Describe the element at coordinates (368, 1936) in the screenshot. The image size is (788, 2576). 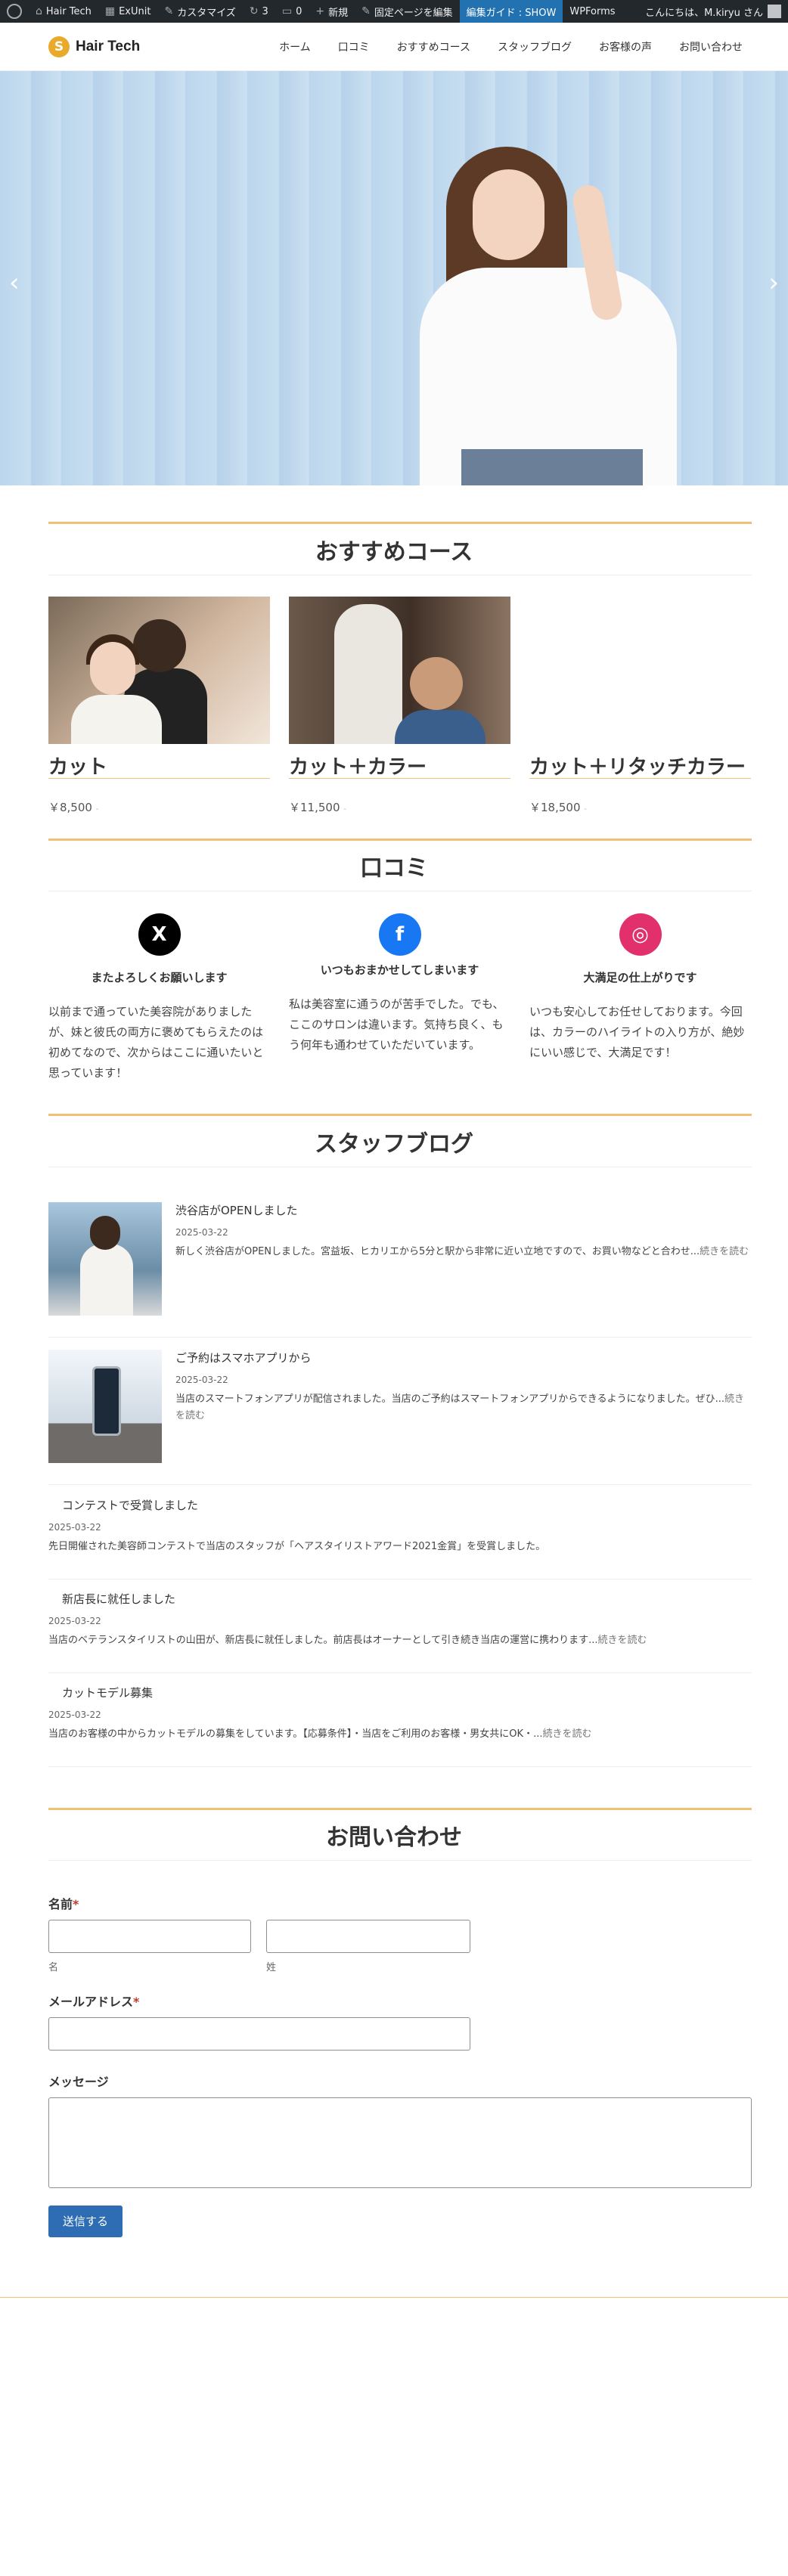
I see `last-name-field` at that location.